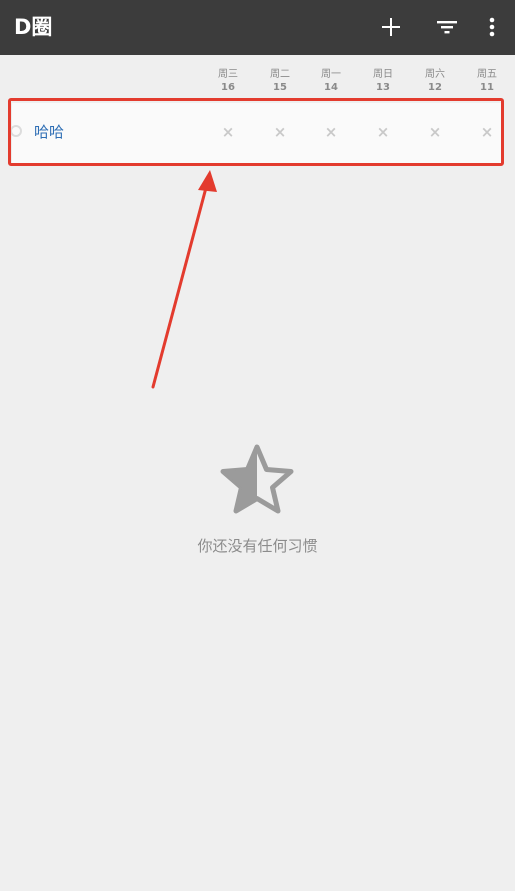  I want to click on day-date: 13, so click(383, 87).